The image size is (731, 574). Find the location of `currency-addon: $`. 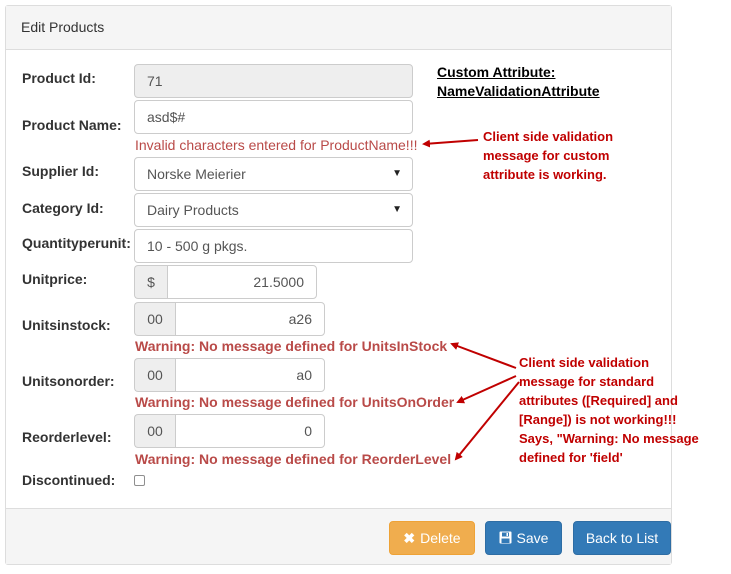

currency-addon: $ is located at coordinates (150, 282).